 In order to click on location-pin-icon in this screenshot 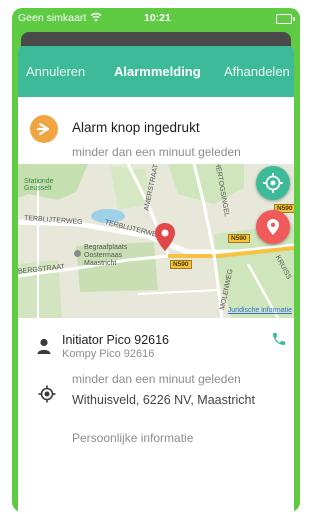, I will do `click(273, 227)`.